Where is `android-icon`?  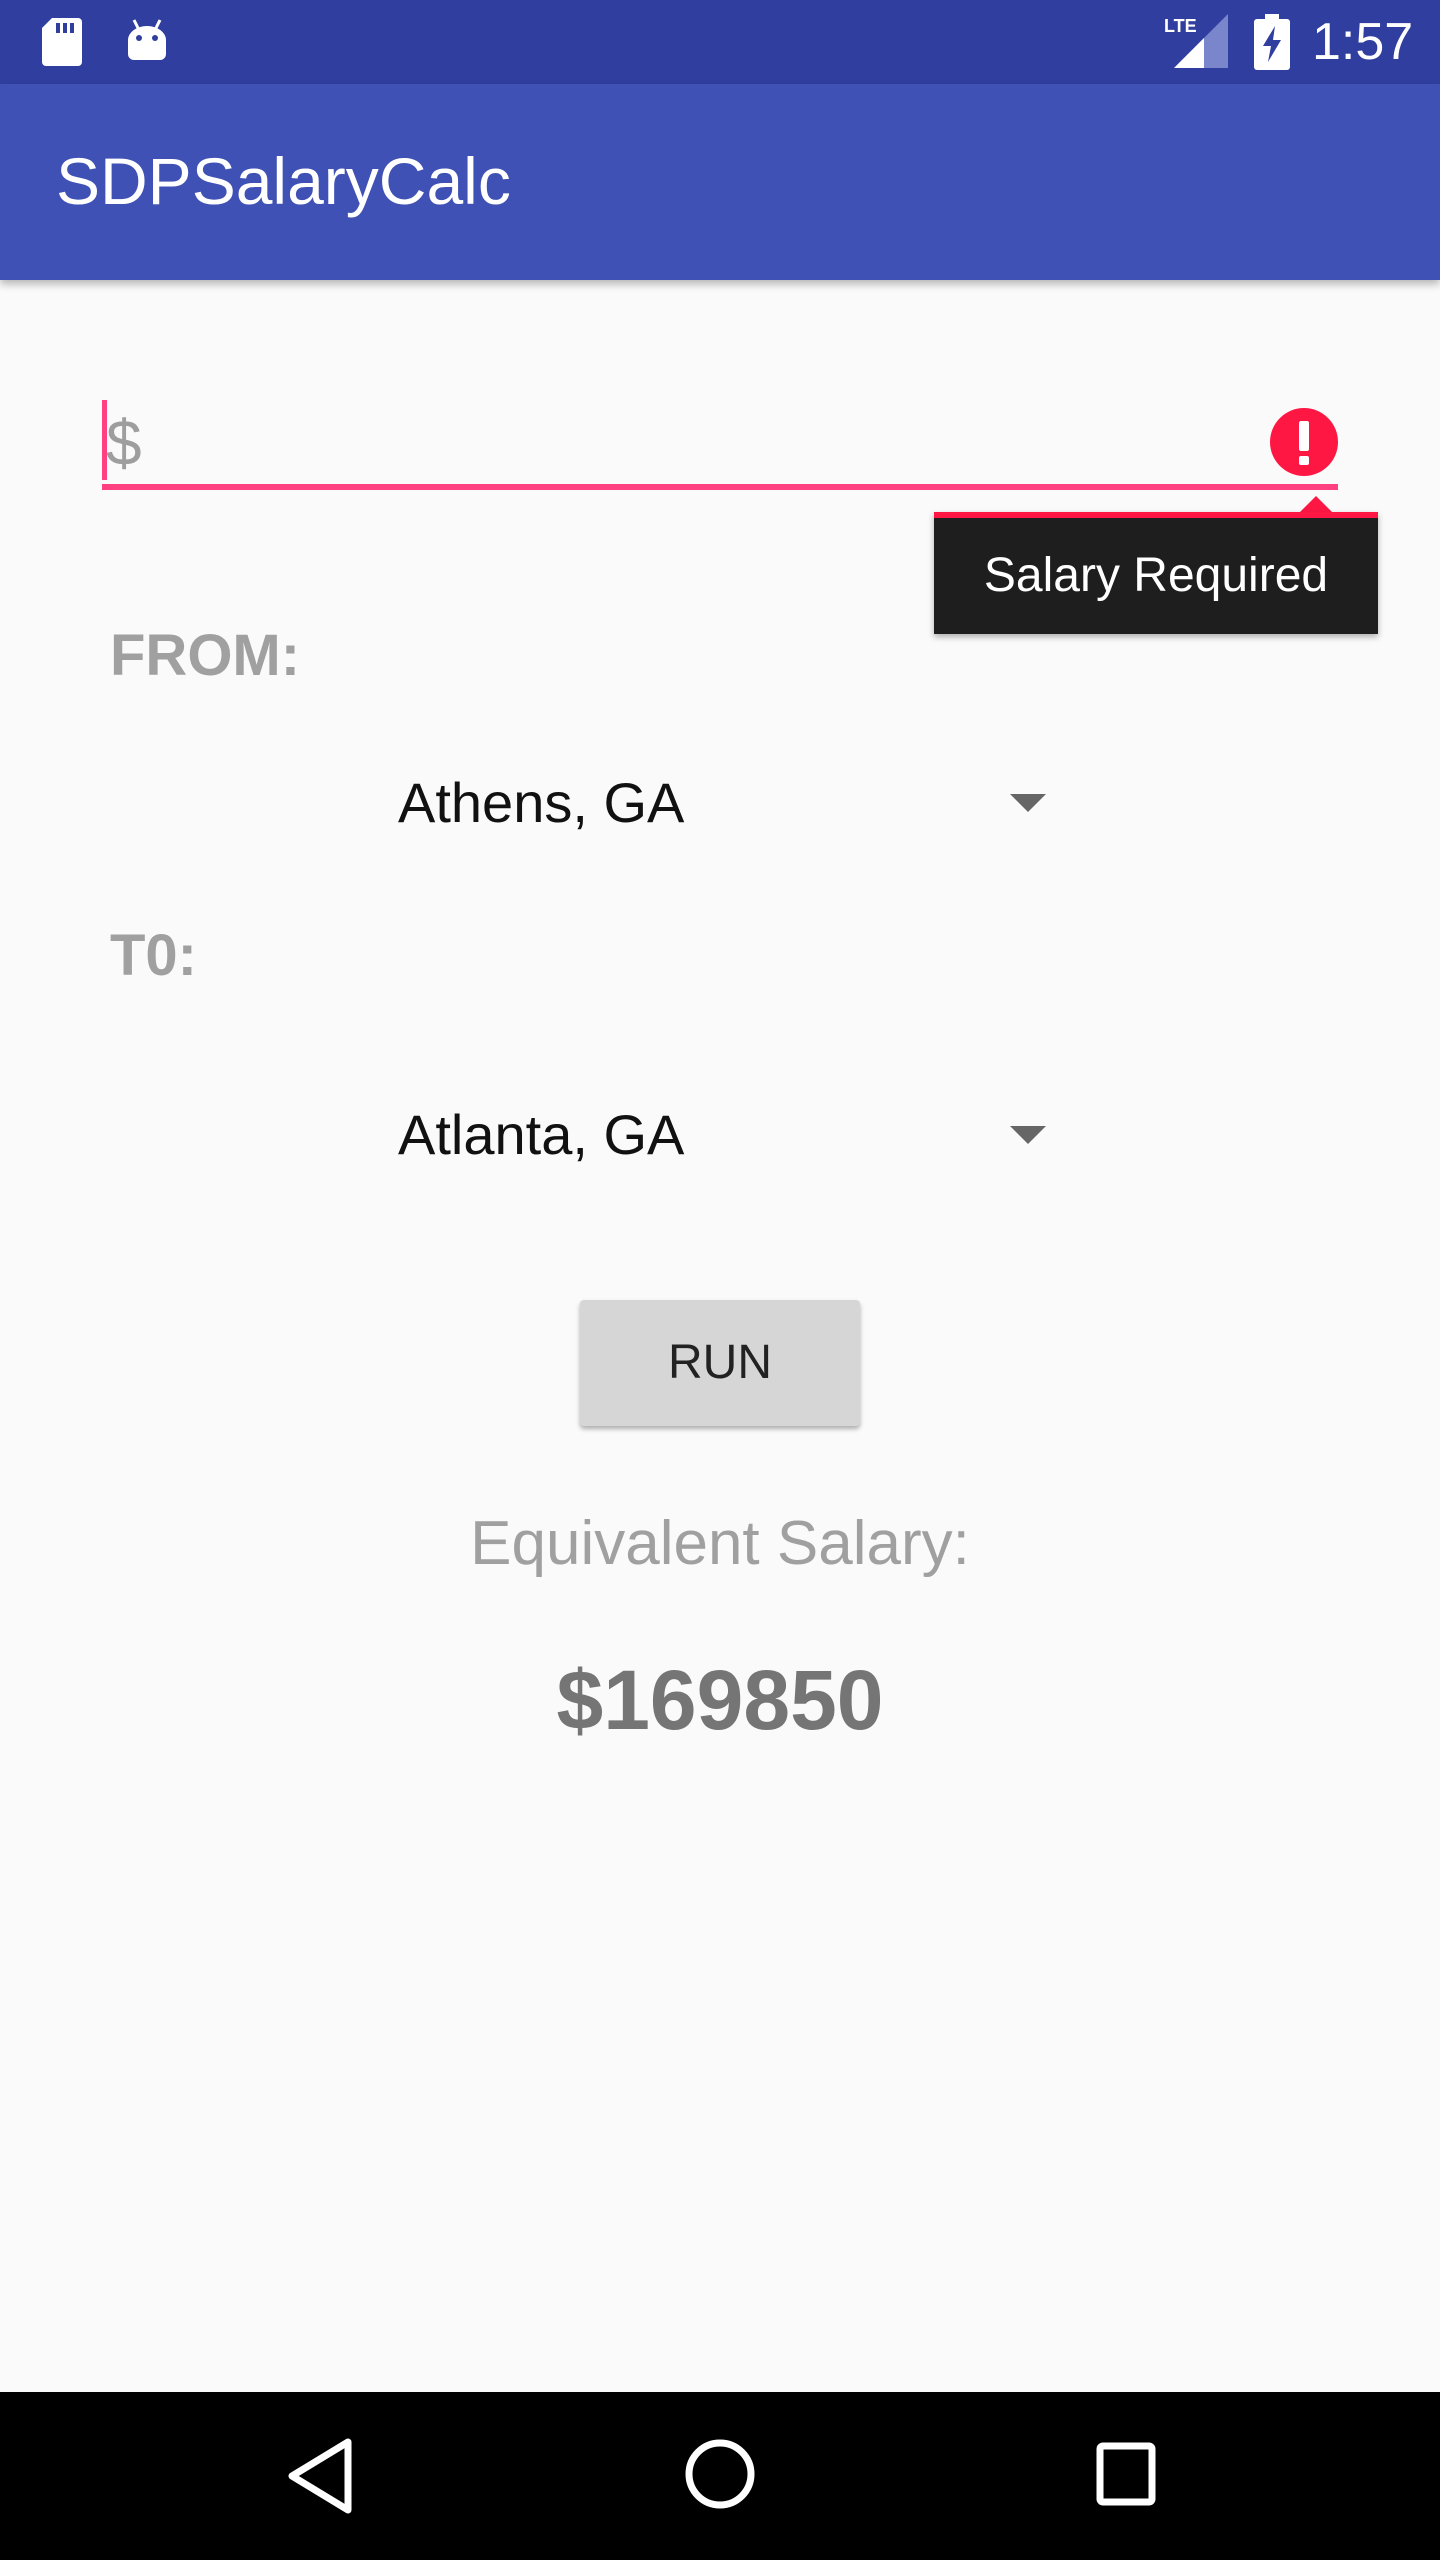 android-icon is located at coordinates (147, 39).